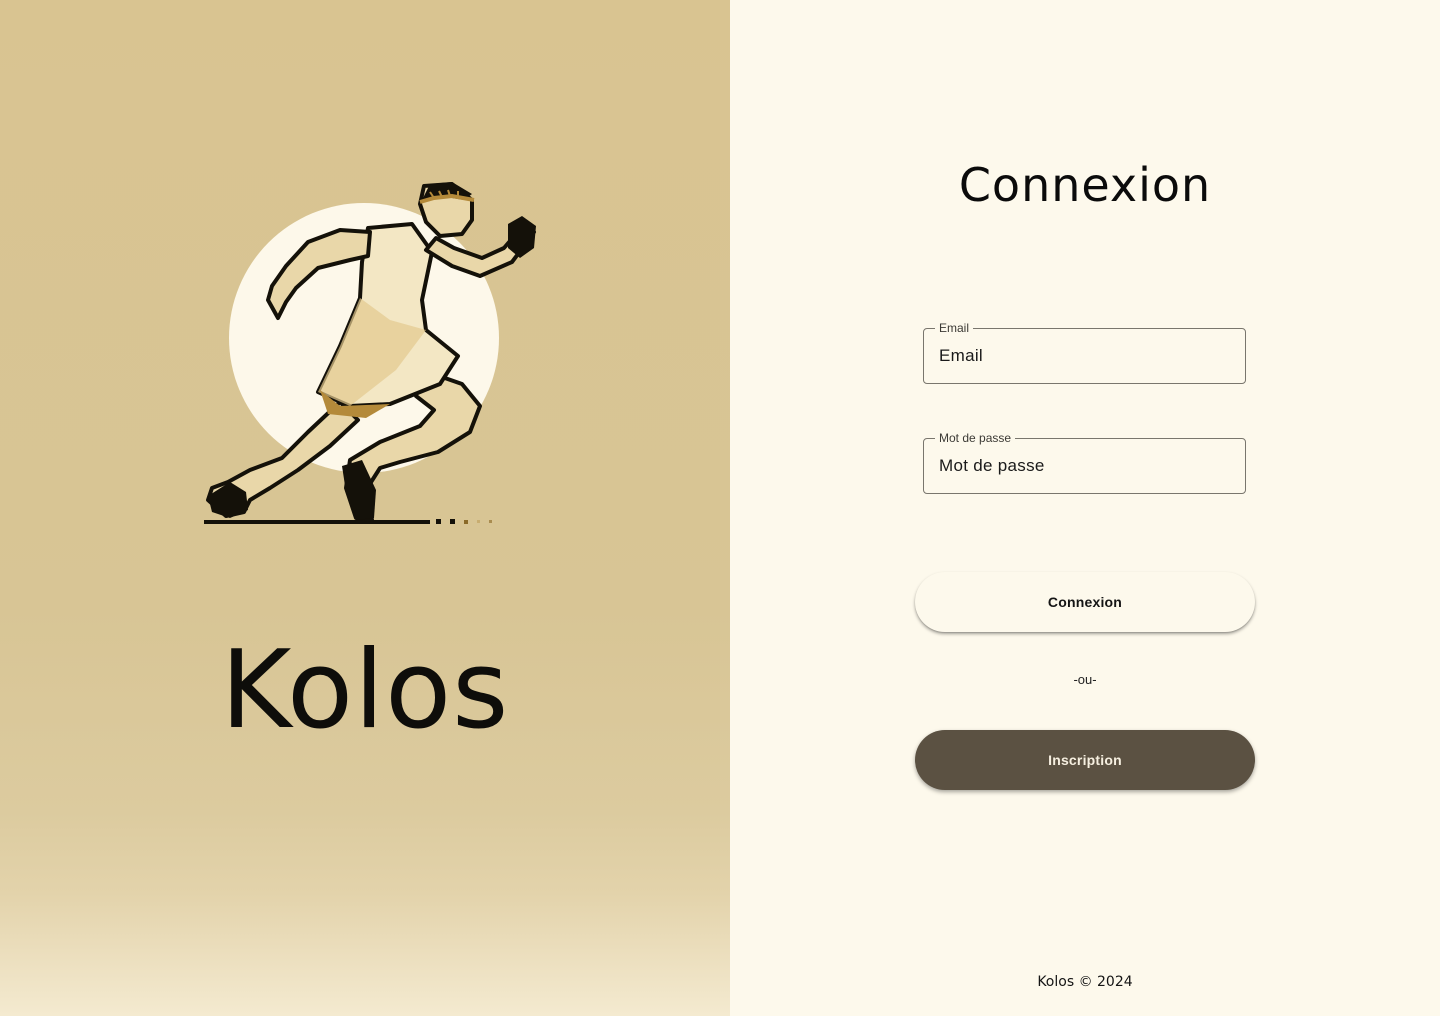  I want to click on brand-name: Kolos, so click(365, 690).